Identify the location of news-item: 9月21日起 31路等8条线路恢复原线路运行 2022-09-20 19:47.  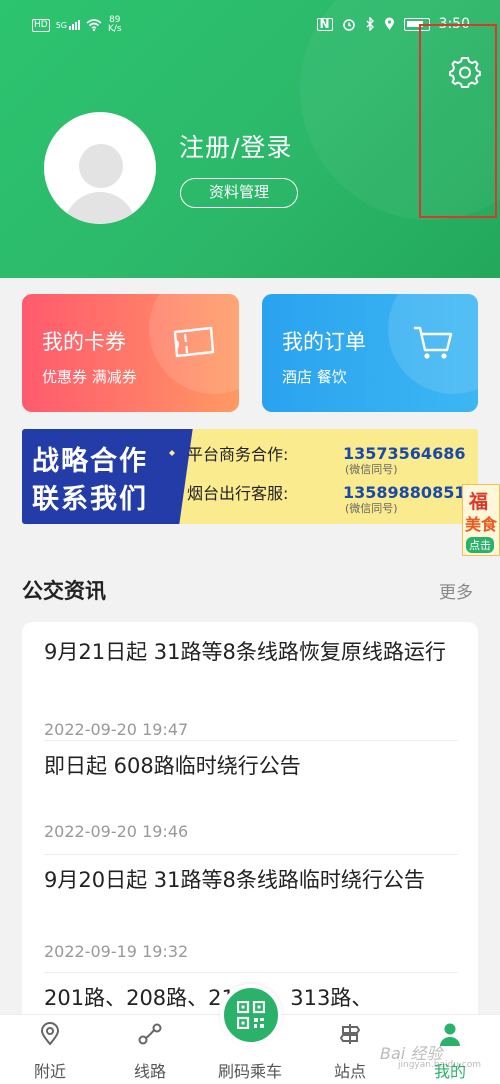
(251, 688).